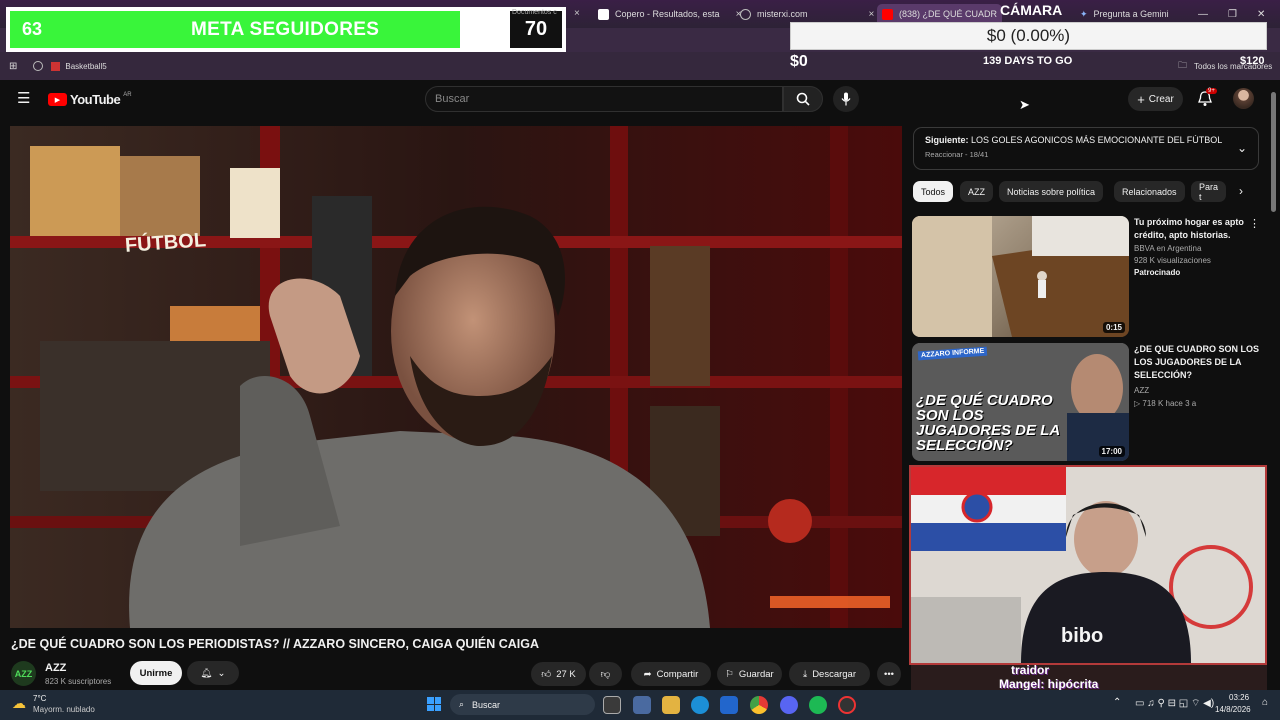 The height and width of the screenshot is (720, 1280). I want to click on spotify-icon, so click(818, 705).